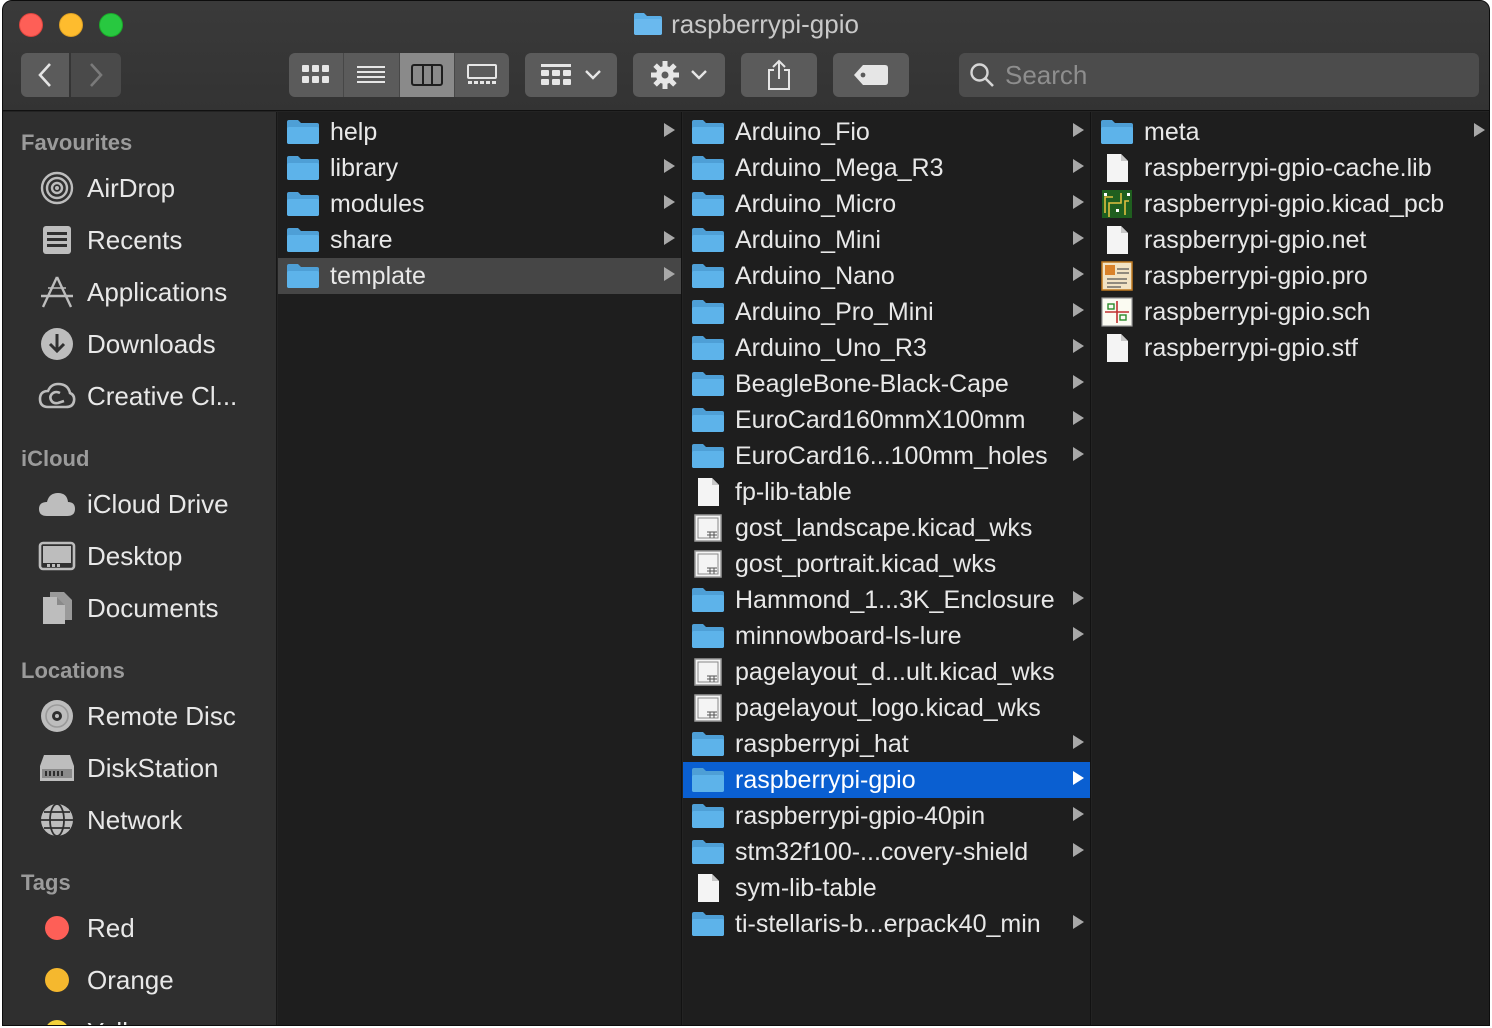  I want to click on file-row: gost_landscape.kicad_wks, so click(886, 528).